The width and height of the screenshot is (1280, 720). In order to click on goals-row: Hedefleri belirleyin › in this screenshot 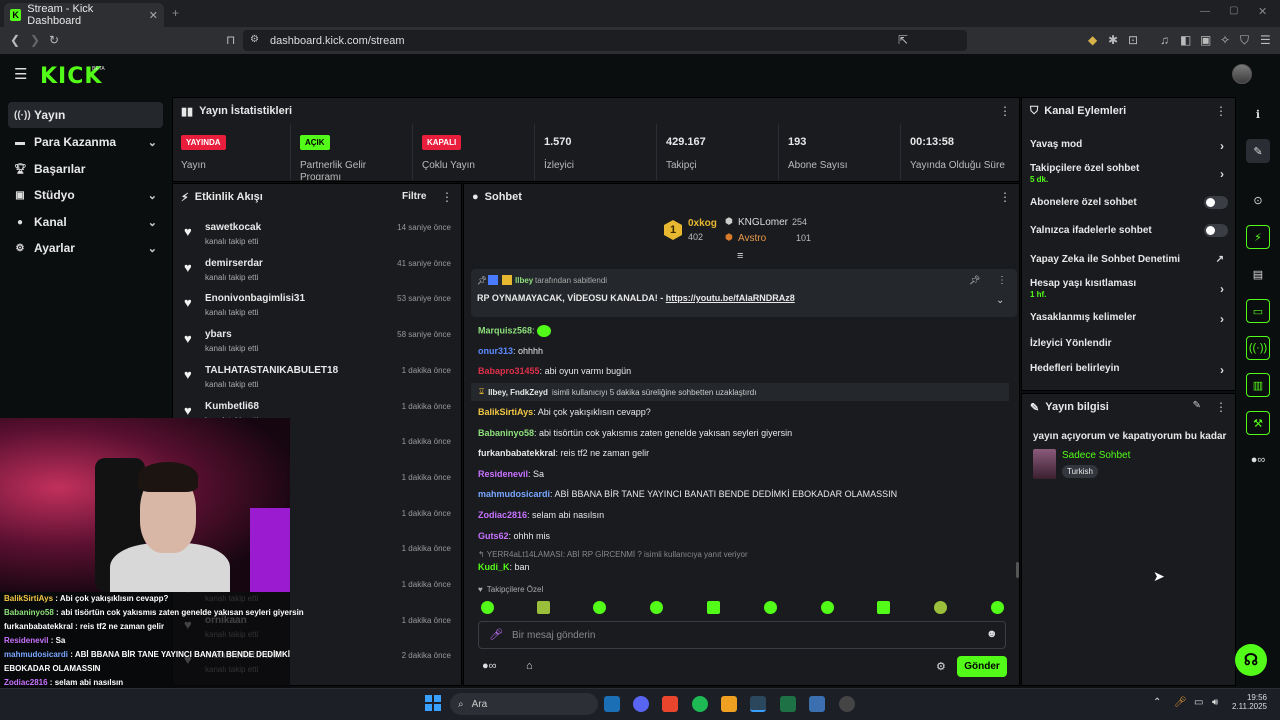, I will do `click(1129, 370)`.